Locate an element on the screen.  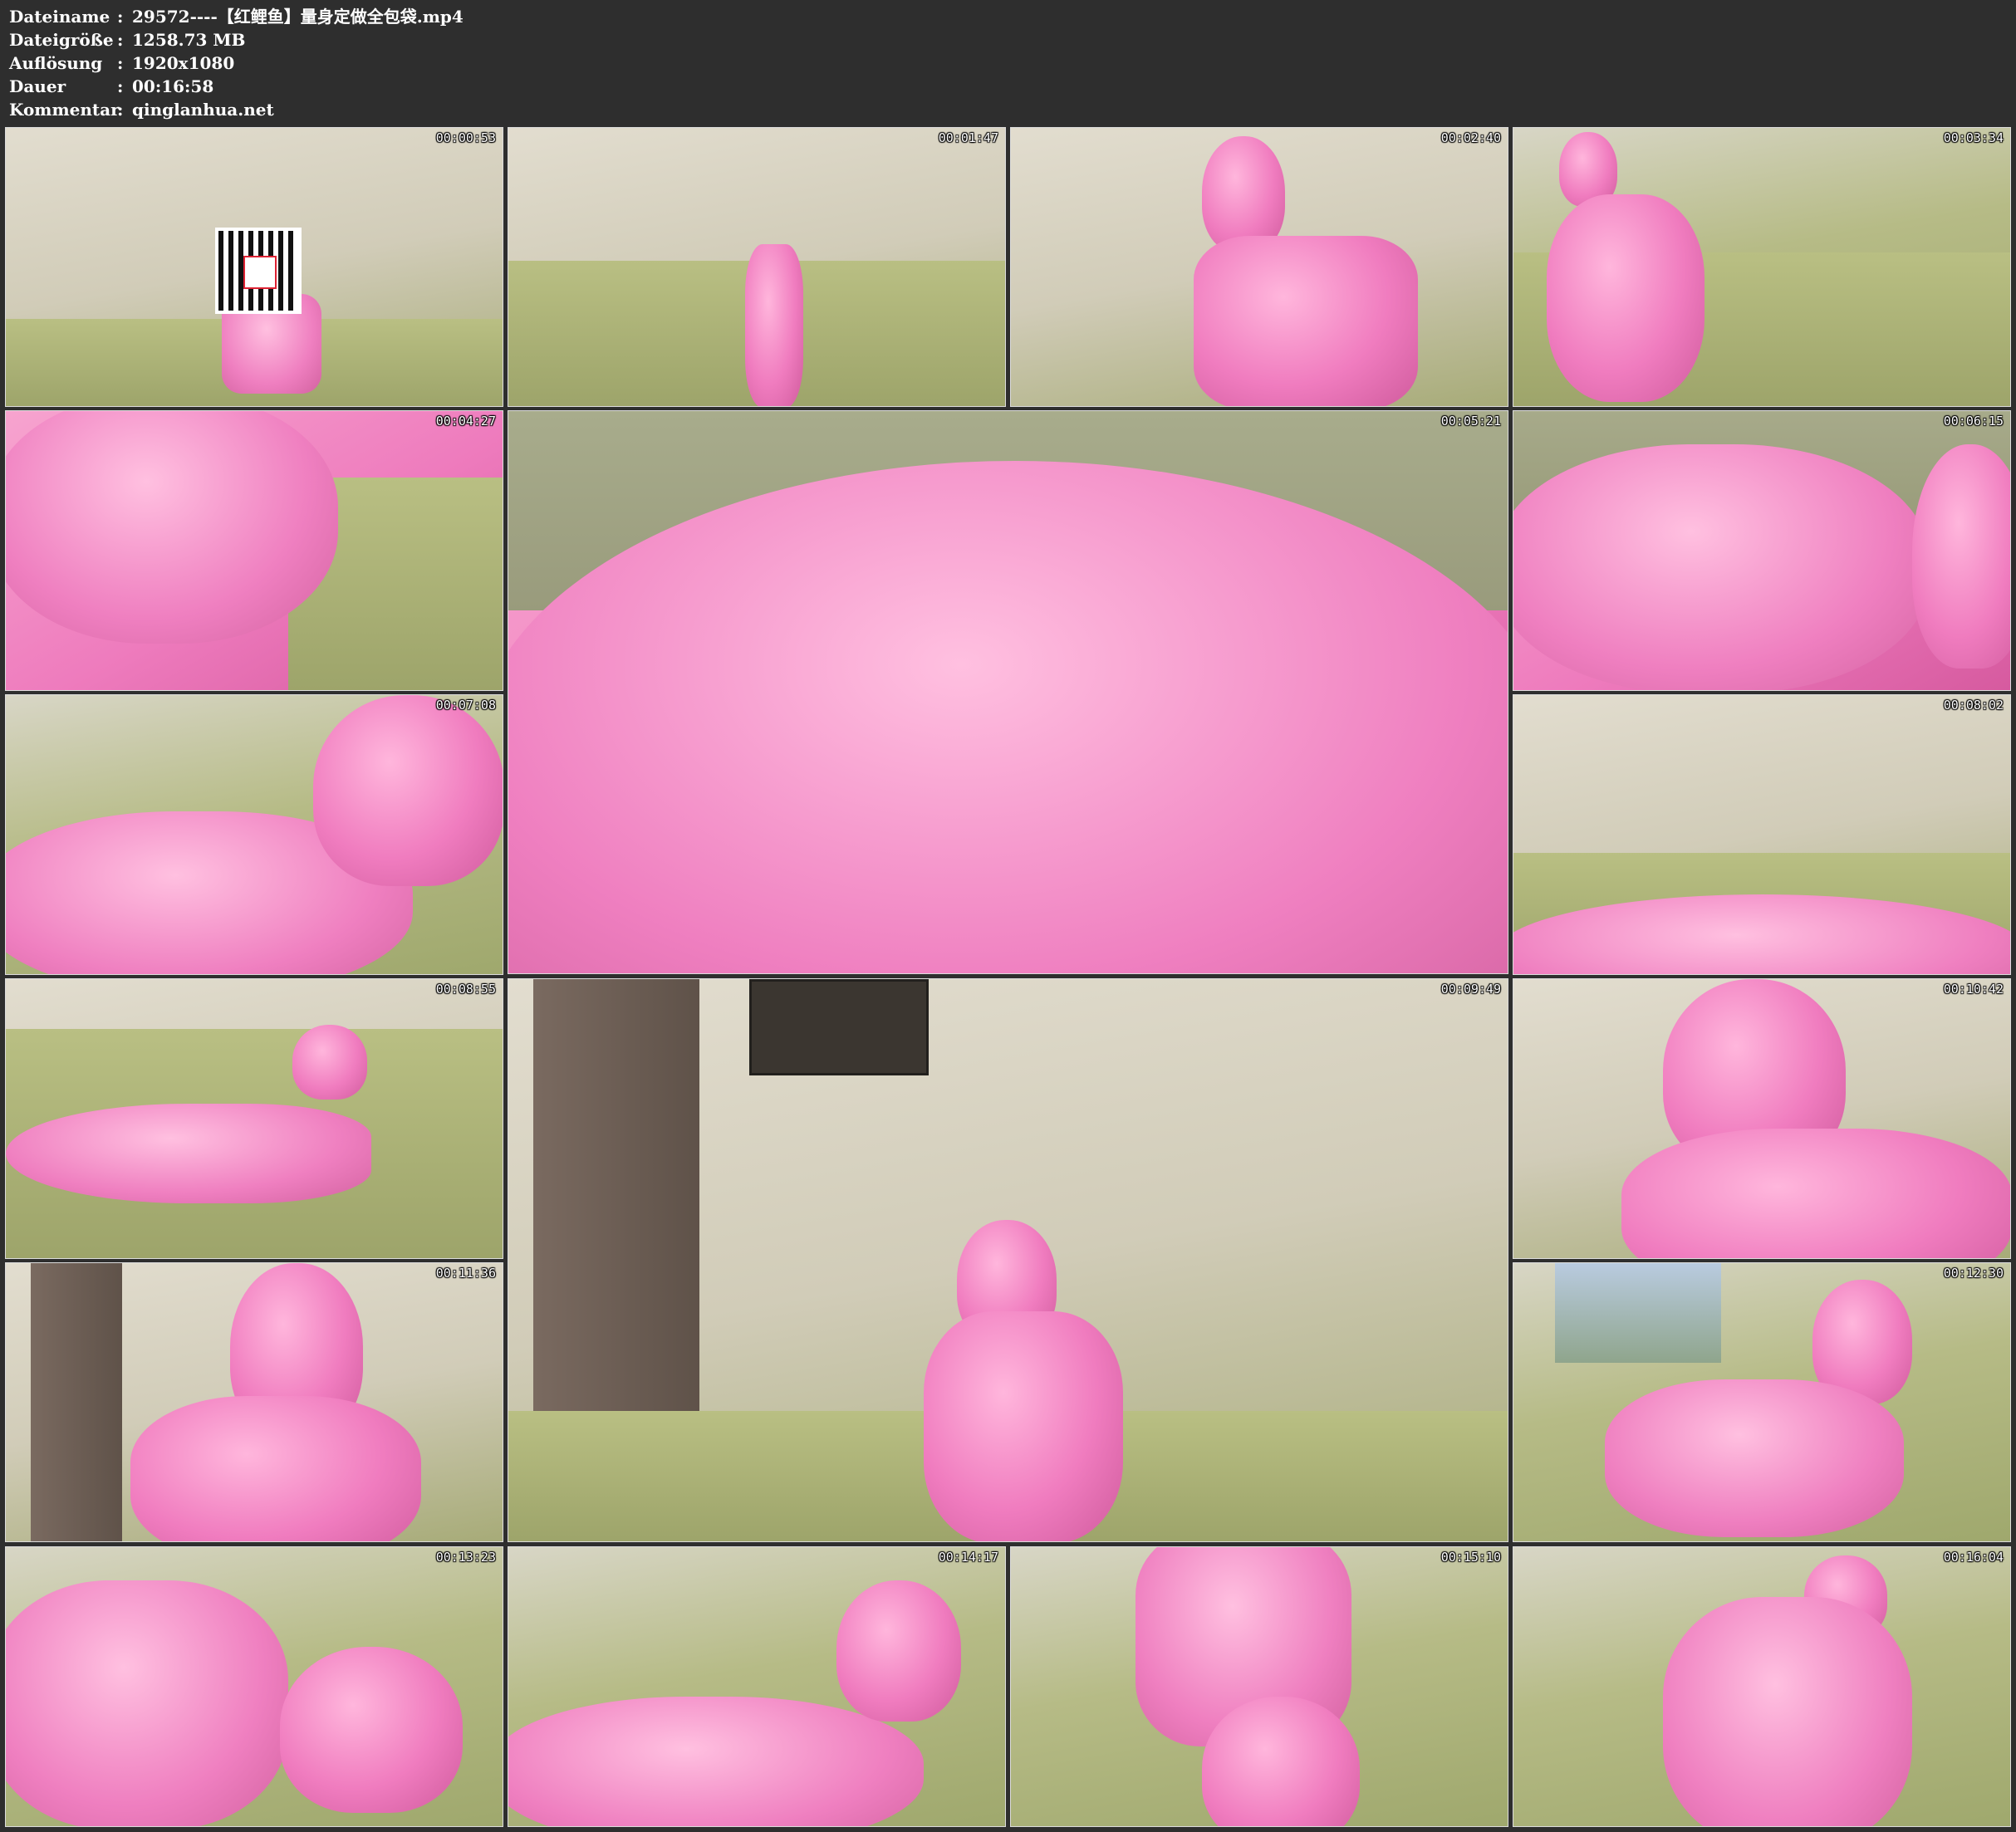
thumbnail-timestamp: 00:00:53 is located at coordinates (466, 137).